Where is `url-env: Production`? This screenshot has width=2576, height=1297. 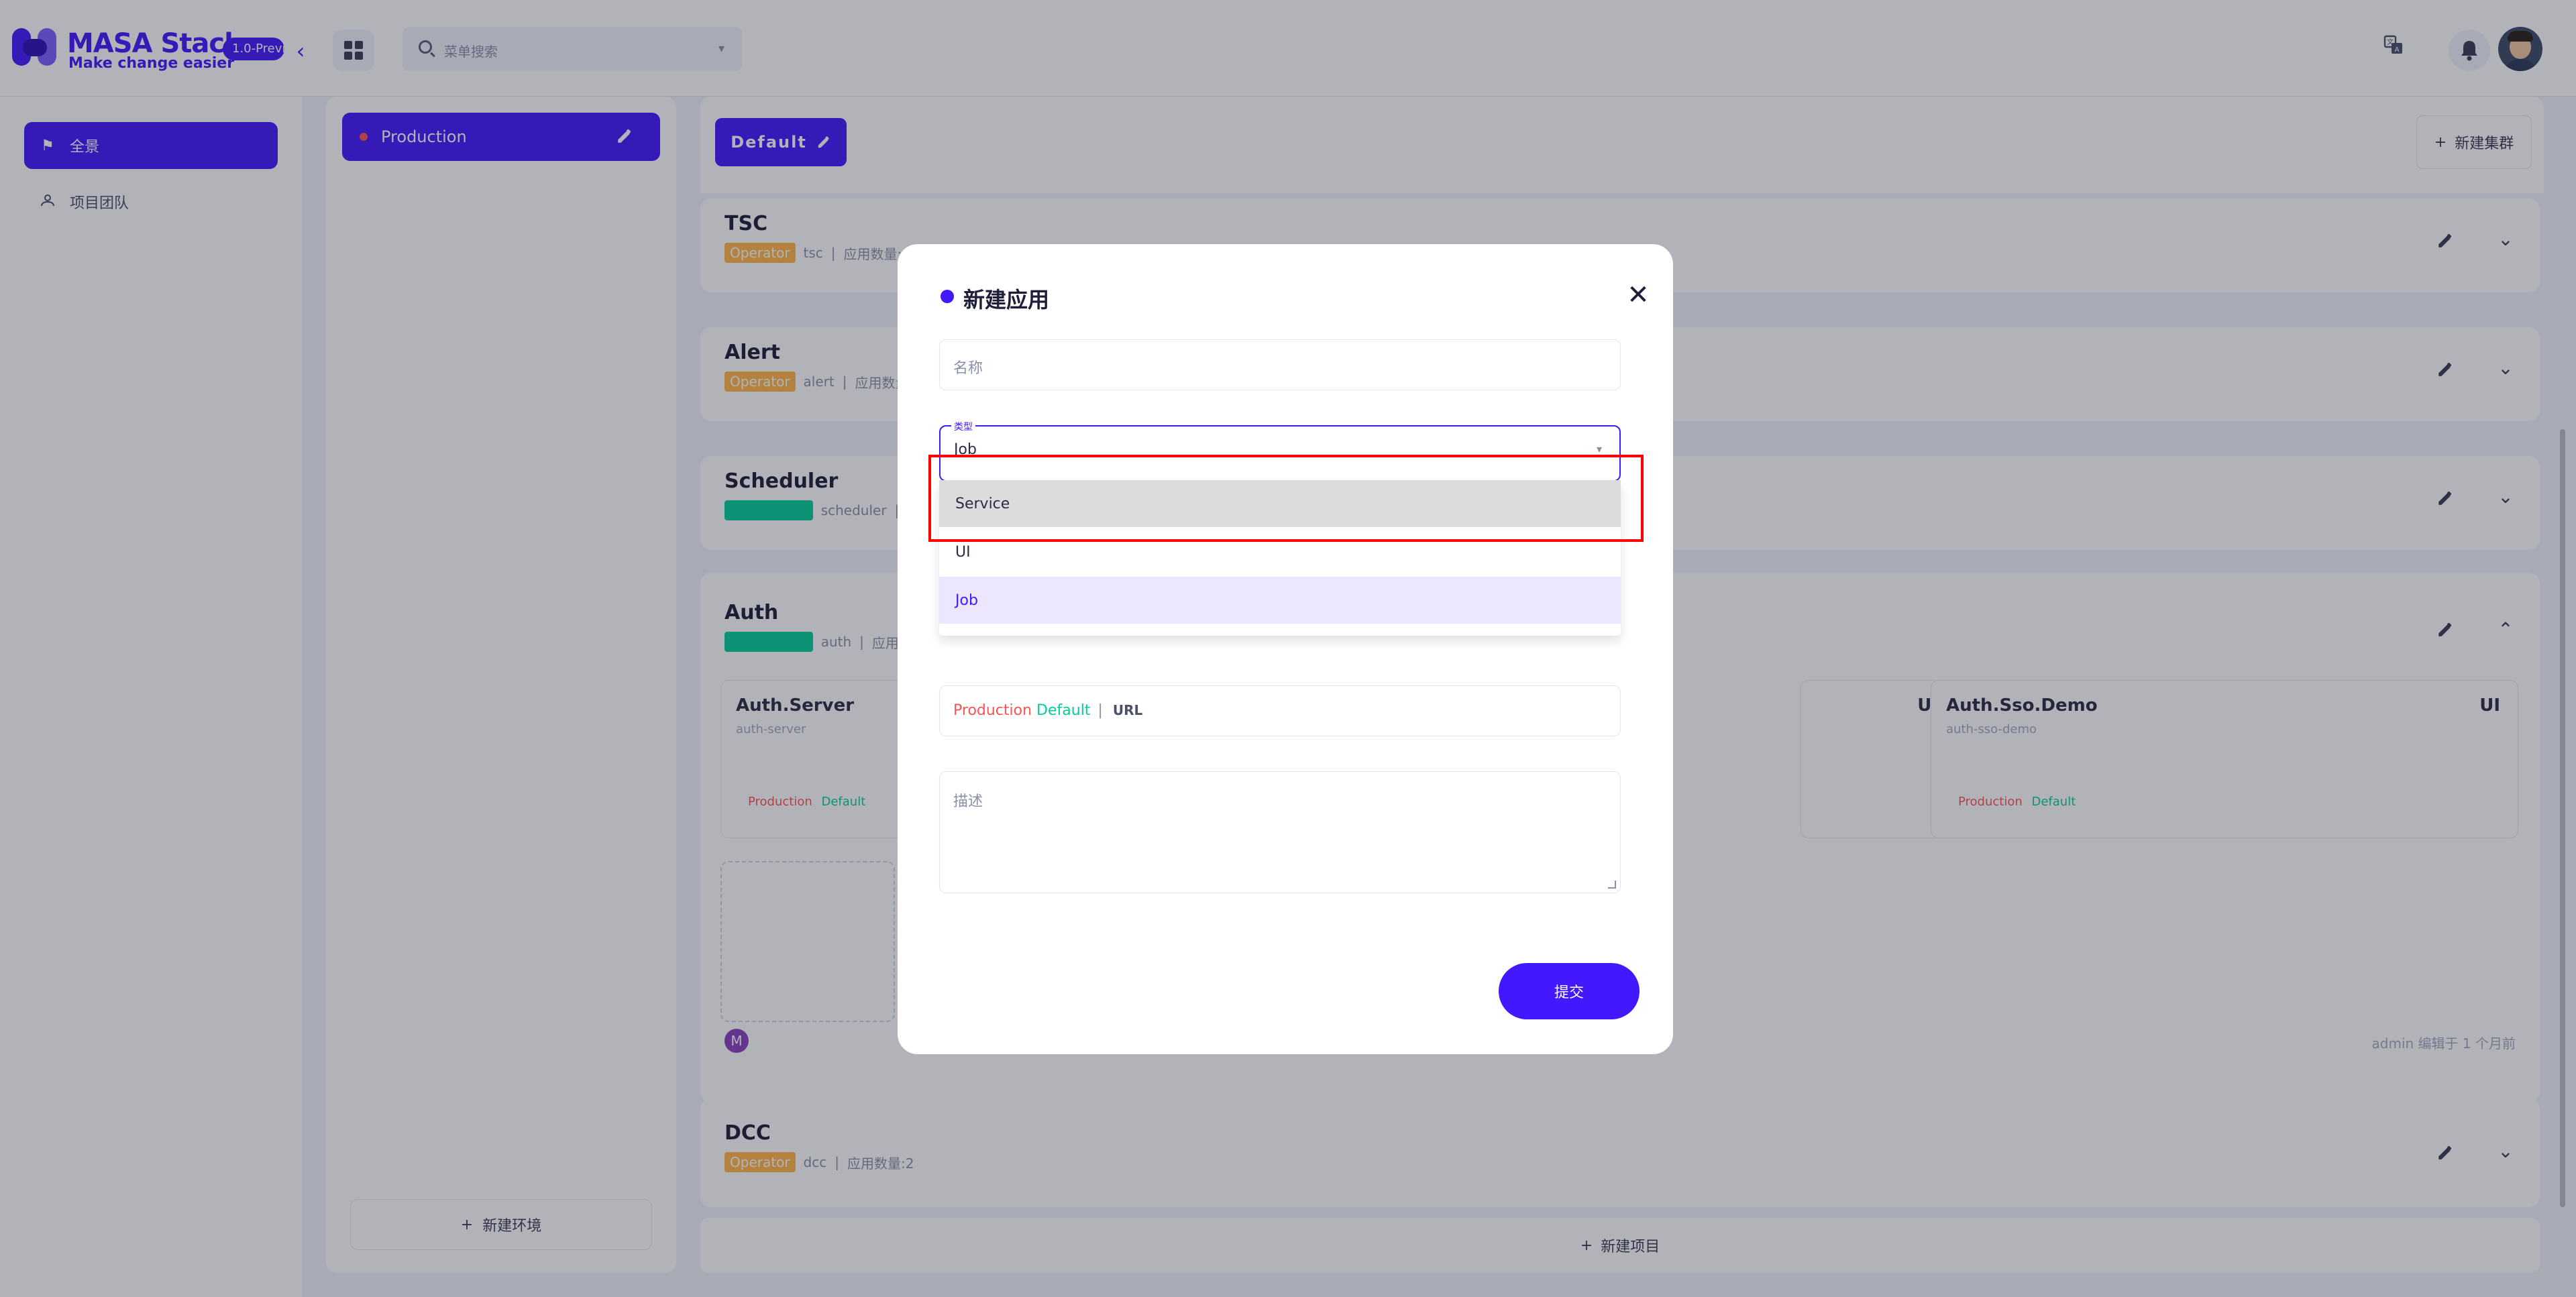 url-env: Production is located at coordinates (992, 711).